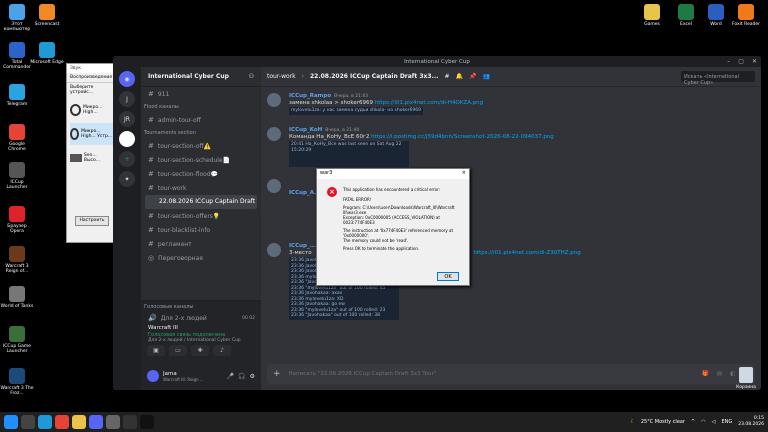  I want to click on desktop-icon: Total Commander, so click(17, 56).